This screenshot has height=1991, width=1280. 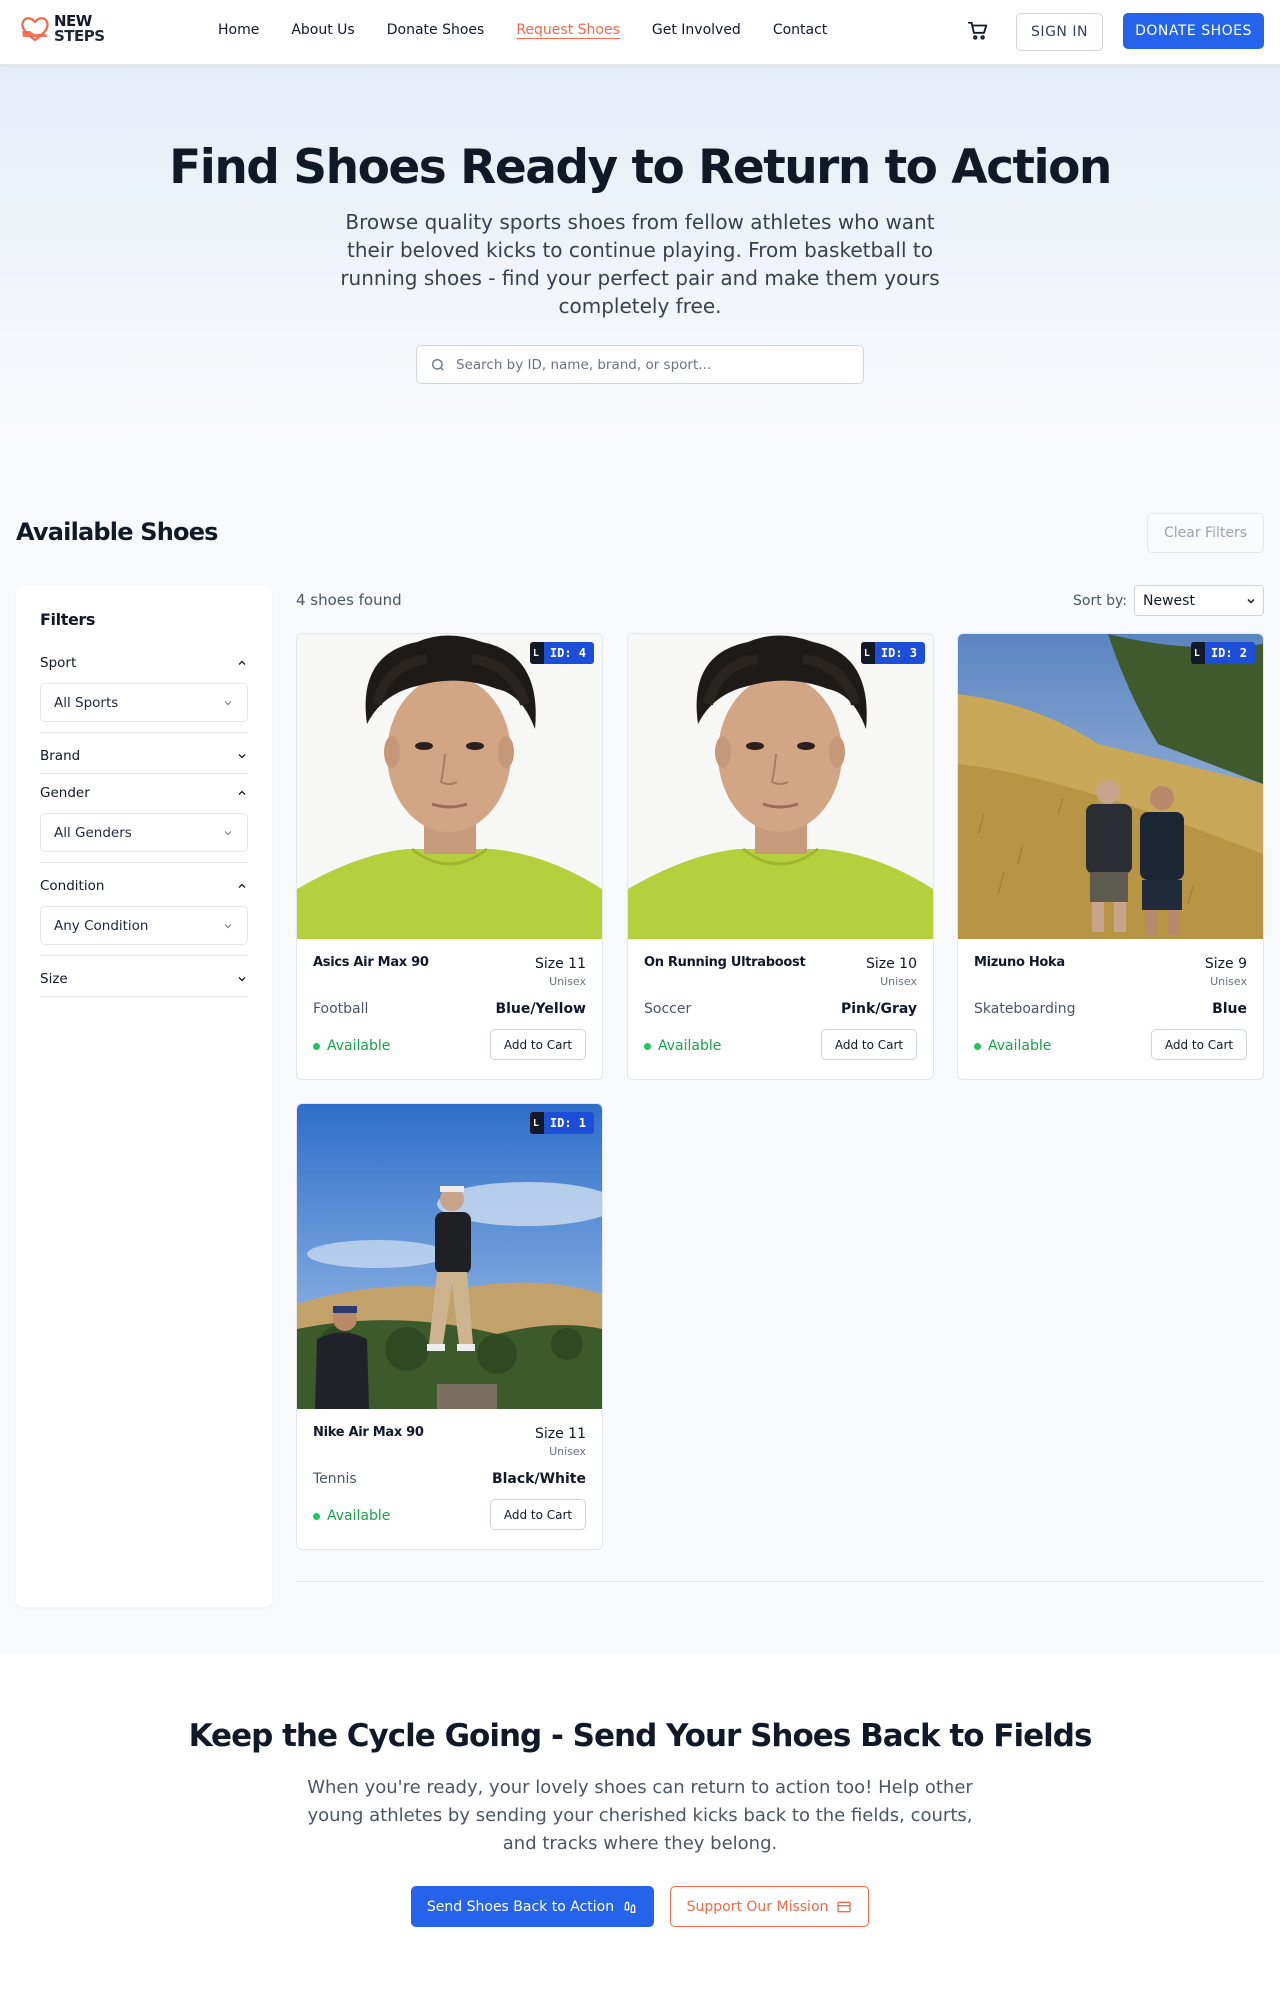 What do you see at coordinates (725, 962) in the screenshot?
I see `shoe-name: On Running Ultraboost` at bounding box center [725, 962].